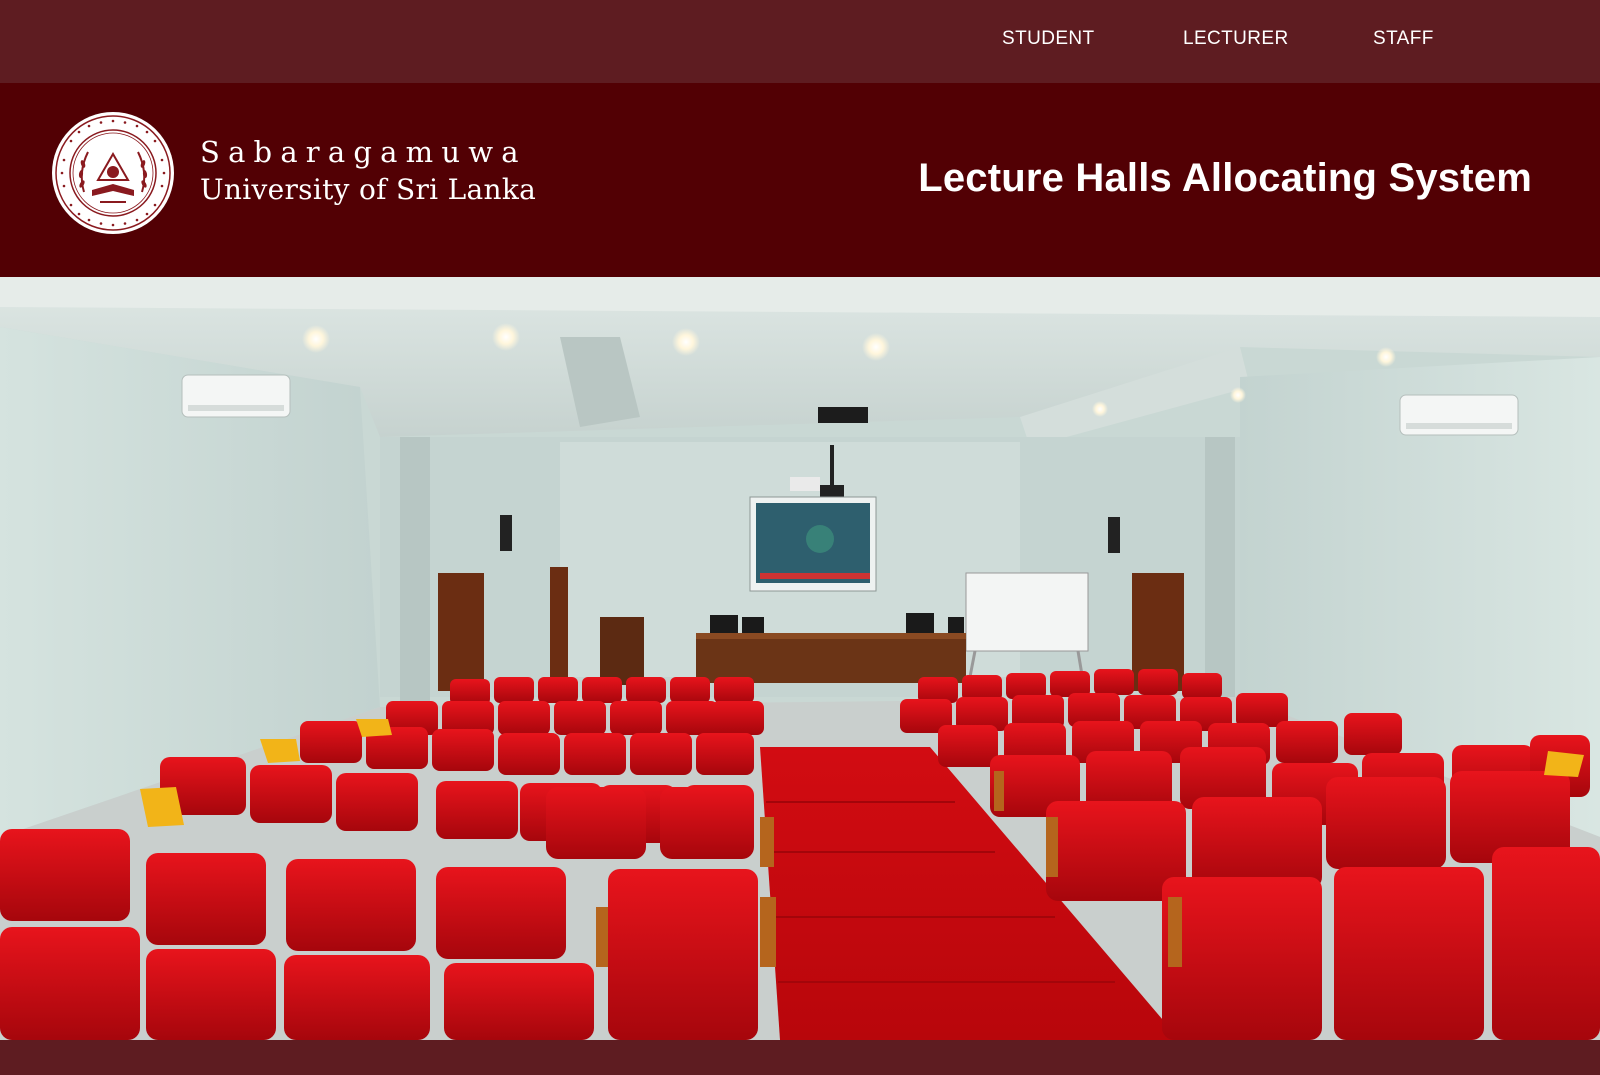 Image resolution: width=1600 pixels, height=1075 pixels. What do you see at coordinates (800, 1057) in the screenshot?
I see `footer-bar` at bounding box center [800, 1057].